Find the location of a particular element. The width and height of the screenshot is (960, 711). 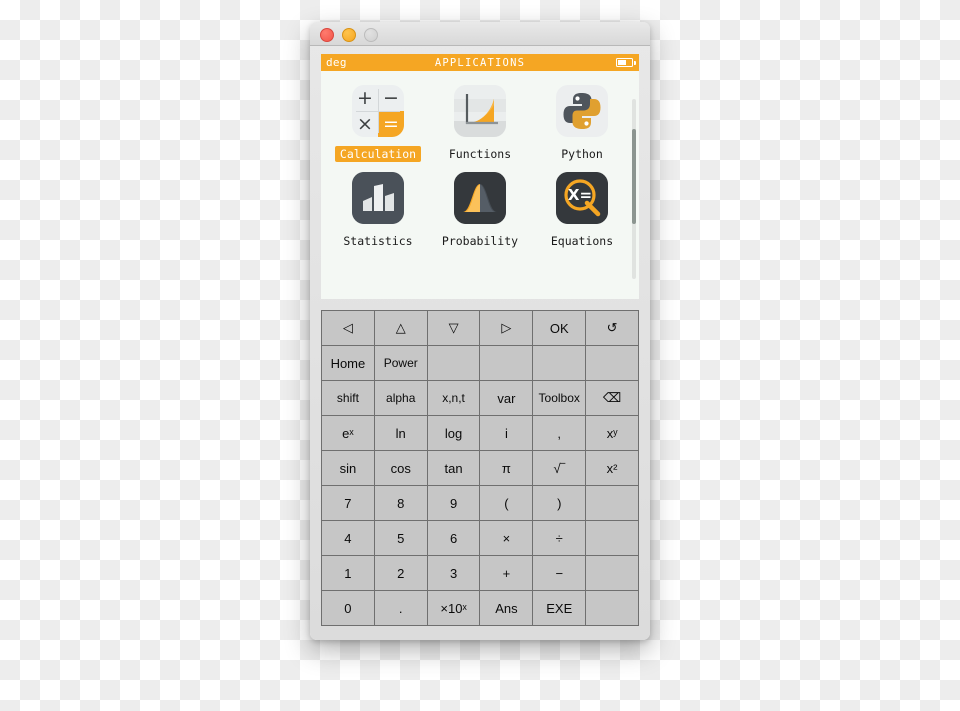

app-statistics: Statistics is located at coordinates (378, 210).